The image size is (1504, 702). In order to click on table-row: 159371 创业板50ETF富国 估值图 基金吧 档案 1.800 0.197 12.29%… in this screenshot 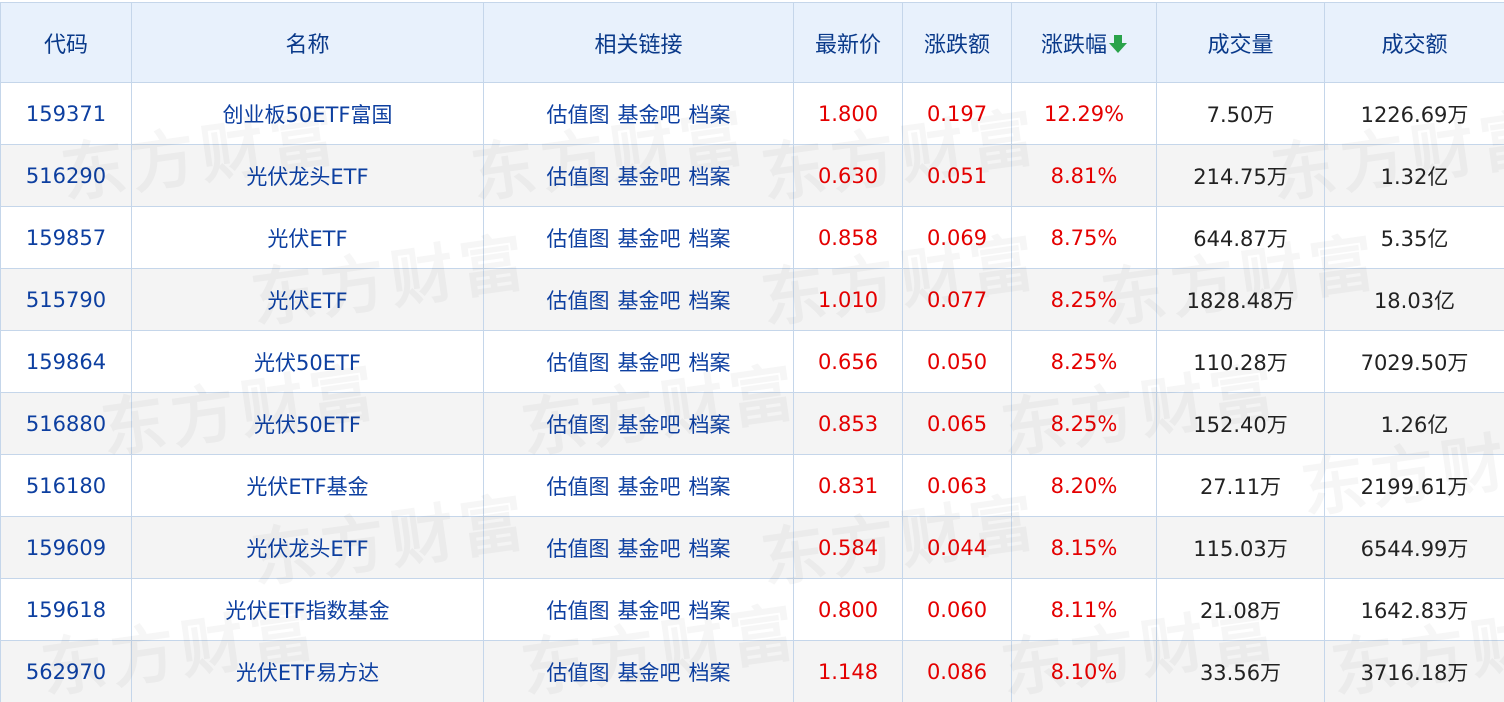, I will do `click(752, 113)`.